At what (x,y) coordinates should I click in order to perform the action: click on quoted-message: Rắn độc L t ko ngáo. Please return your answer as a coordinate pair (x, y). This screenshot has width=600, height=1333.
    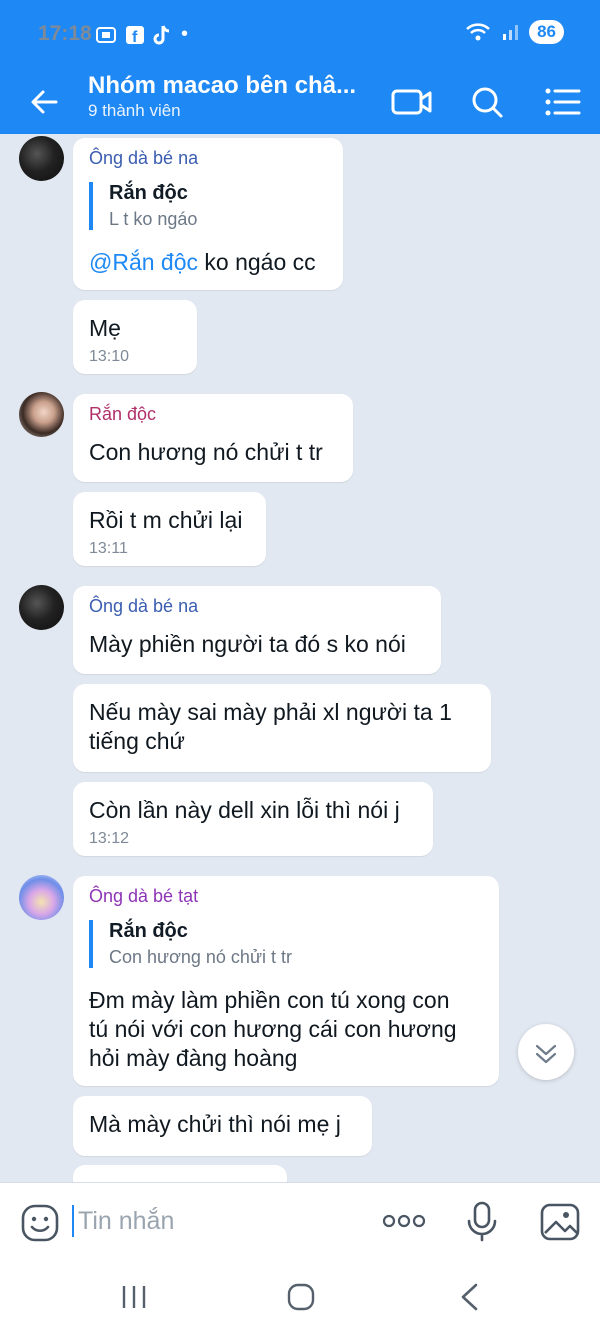
    Looking at the image, I should click on (143, 206).